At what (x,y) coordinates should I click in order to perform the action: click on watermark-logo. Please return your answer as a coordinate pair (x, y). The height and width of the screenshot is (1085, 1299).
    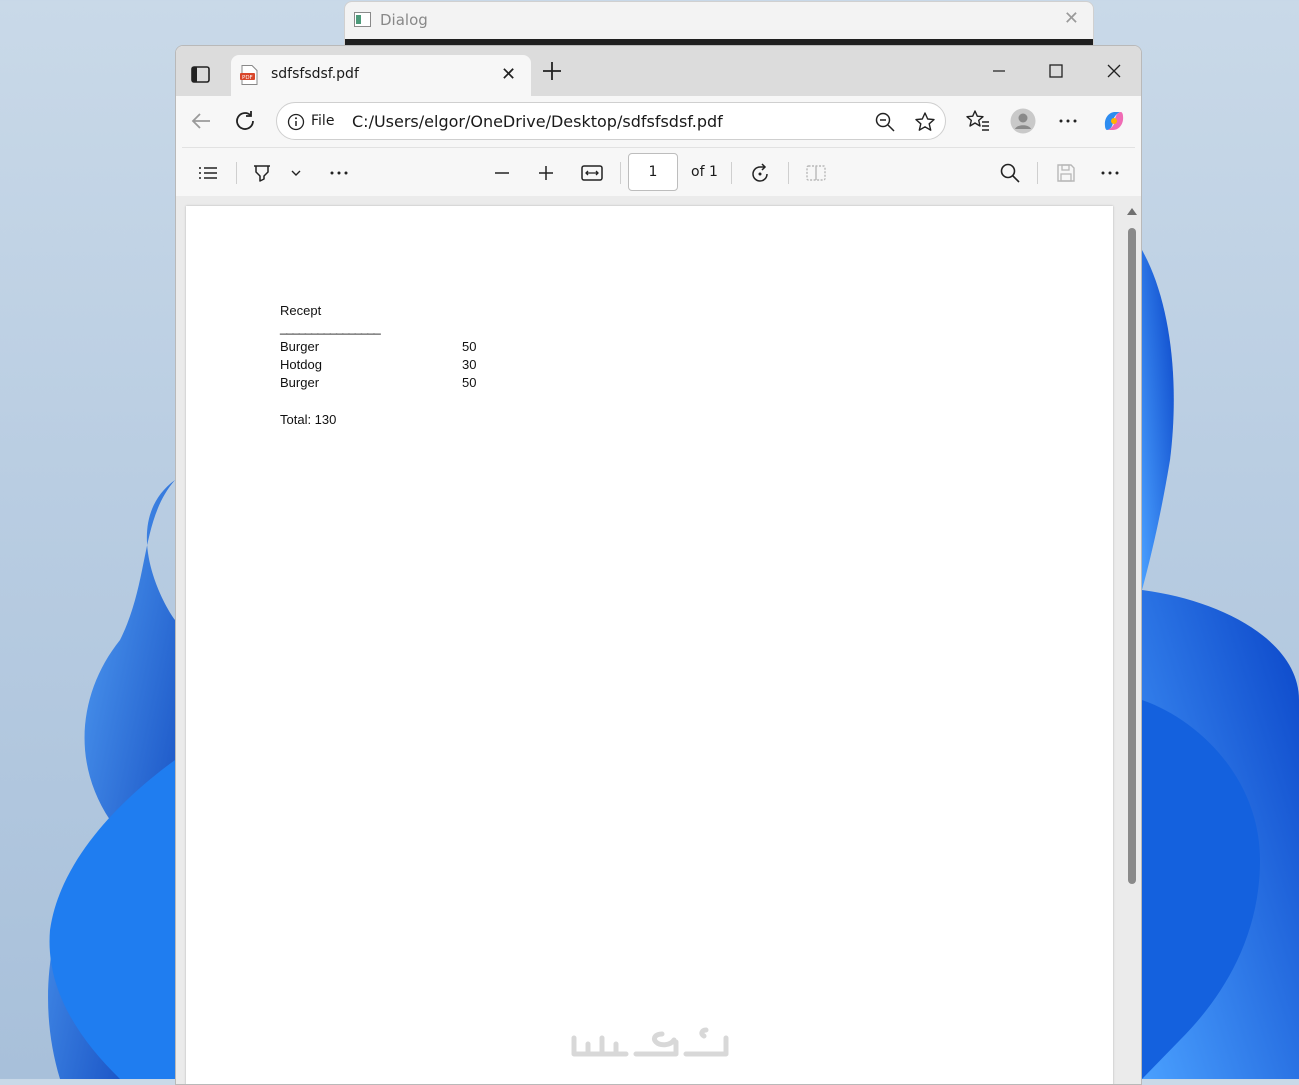
    Looking at the image, I should click on (650, 1042).